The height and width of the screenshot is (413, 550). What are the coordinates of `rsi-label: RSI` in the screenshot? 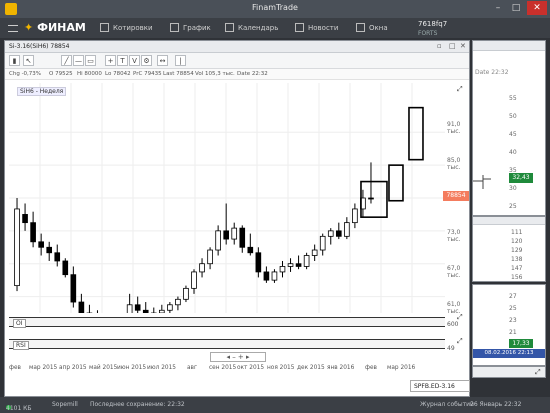 It's located at (21, 345).